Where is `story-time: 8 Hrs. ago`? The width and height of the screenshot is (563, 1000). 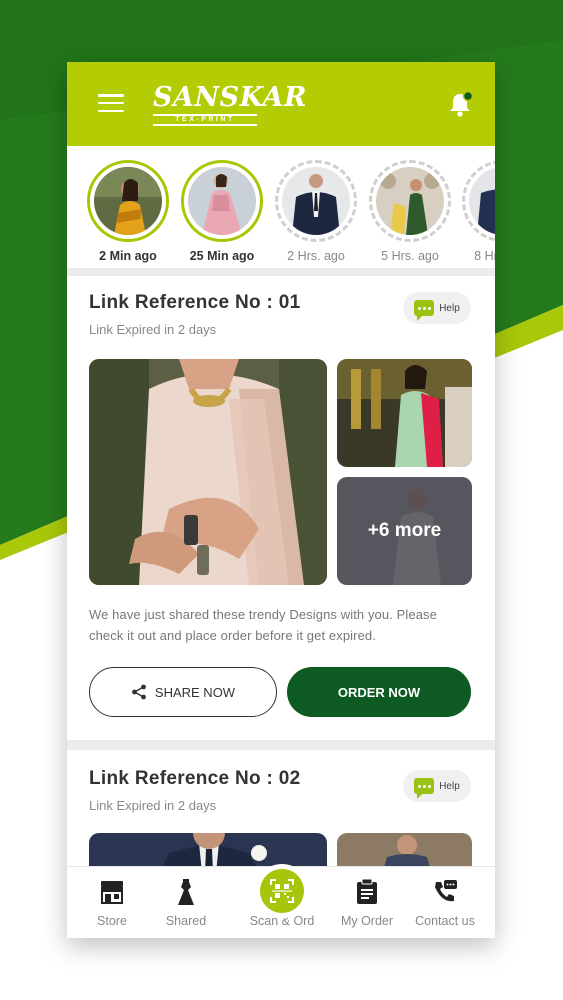
story-time: 8 Hrs. ago is located at coordinates (484, 256).